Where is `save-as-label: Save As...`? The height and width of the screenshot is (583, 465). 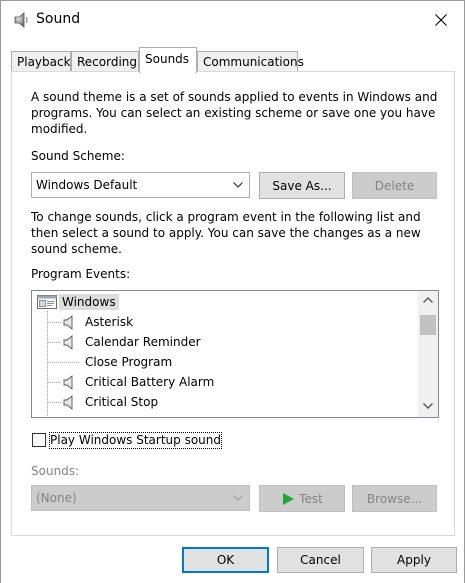
save-as-label: Save As... is located at coordinates (302, 185).